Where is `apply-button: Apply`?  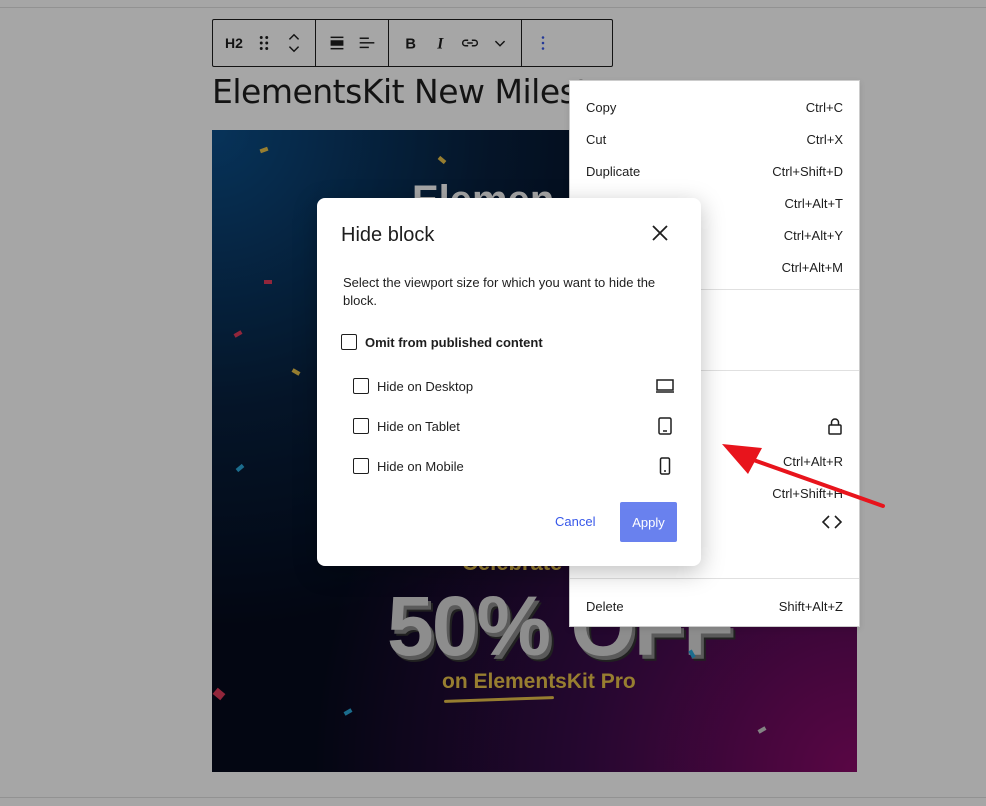
apply-button: Apply is located at coordinates (648, 522).